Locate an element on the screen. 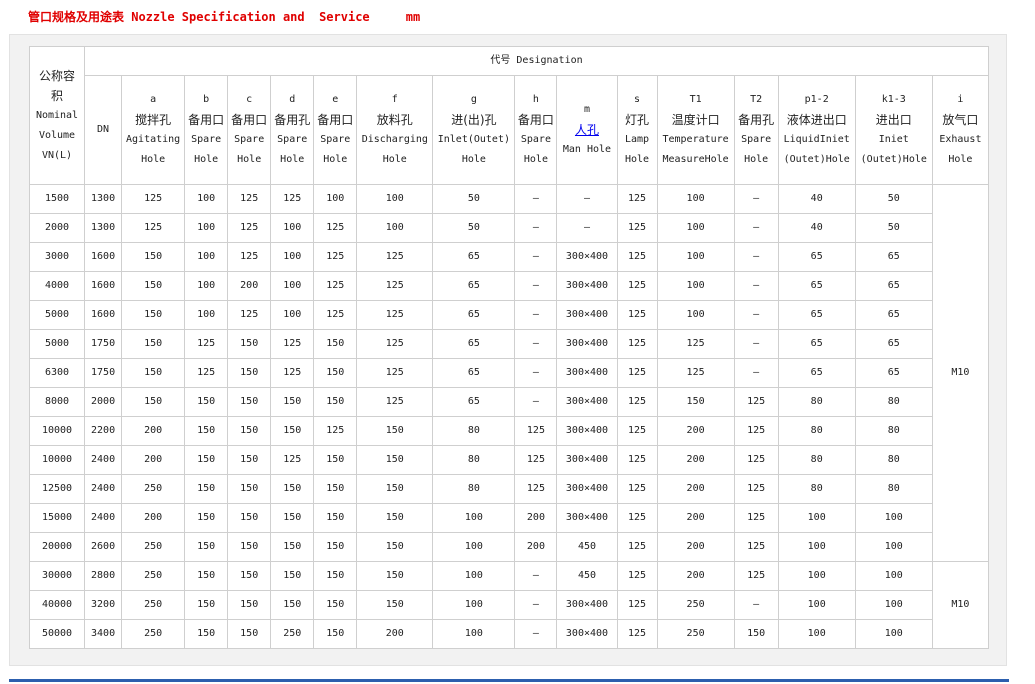 The height and width of the screenshot is (684, 1035). table-cell: 450 is located at coordinates (587, 547).